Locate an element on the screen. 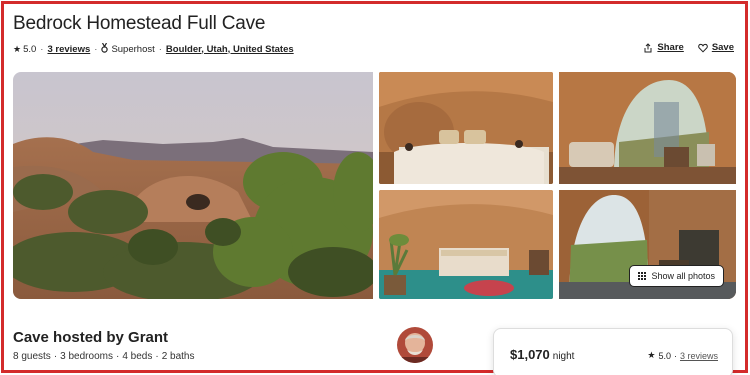 This screenshot has width=750, height=375. booking-rating: ★ 5.0 · 3 reviews is located at coordinates (682, 355).